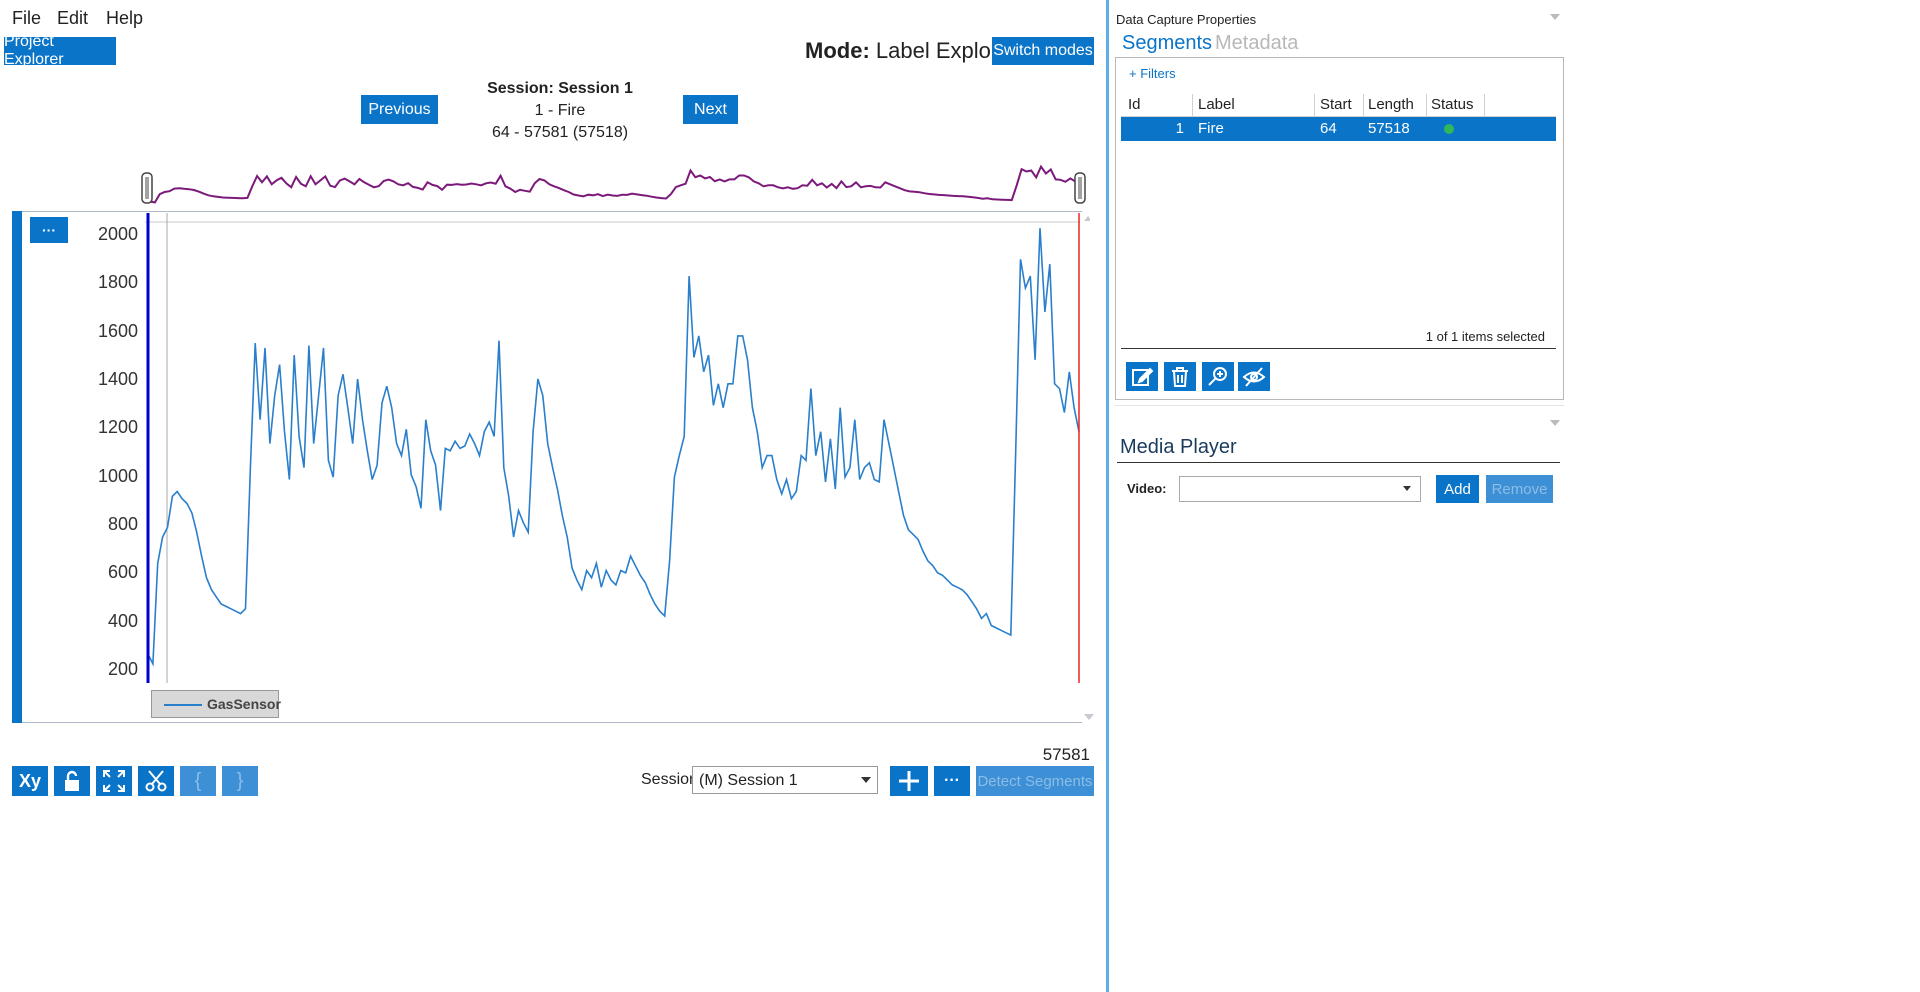  Describe the element at coordinates (117, 379) in the screenshot. I see `y-tick-label: 1400` at that location.